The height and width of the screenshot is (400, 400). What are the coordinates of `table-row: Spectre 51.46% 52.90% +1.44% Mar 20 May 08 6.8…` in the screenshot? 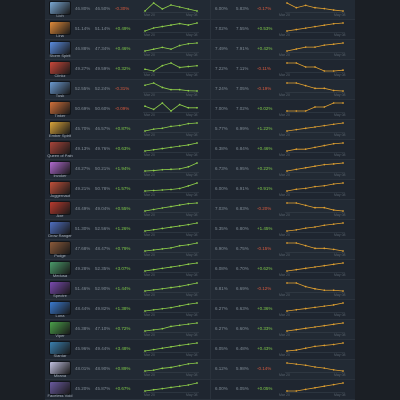 It's located at (200, 290).